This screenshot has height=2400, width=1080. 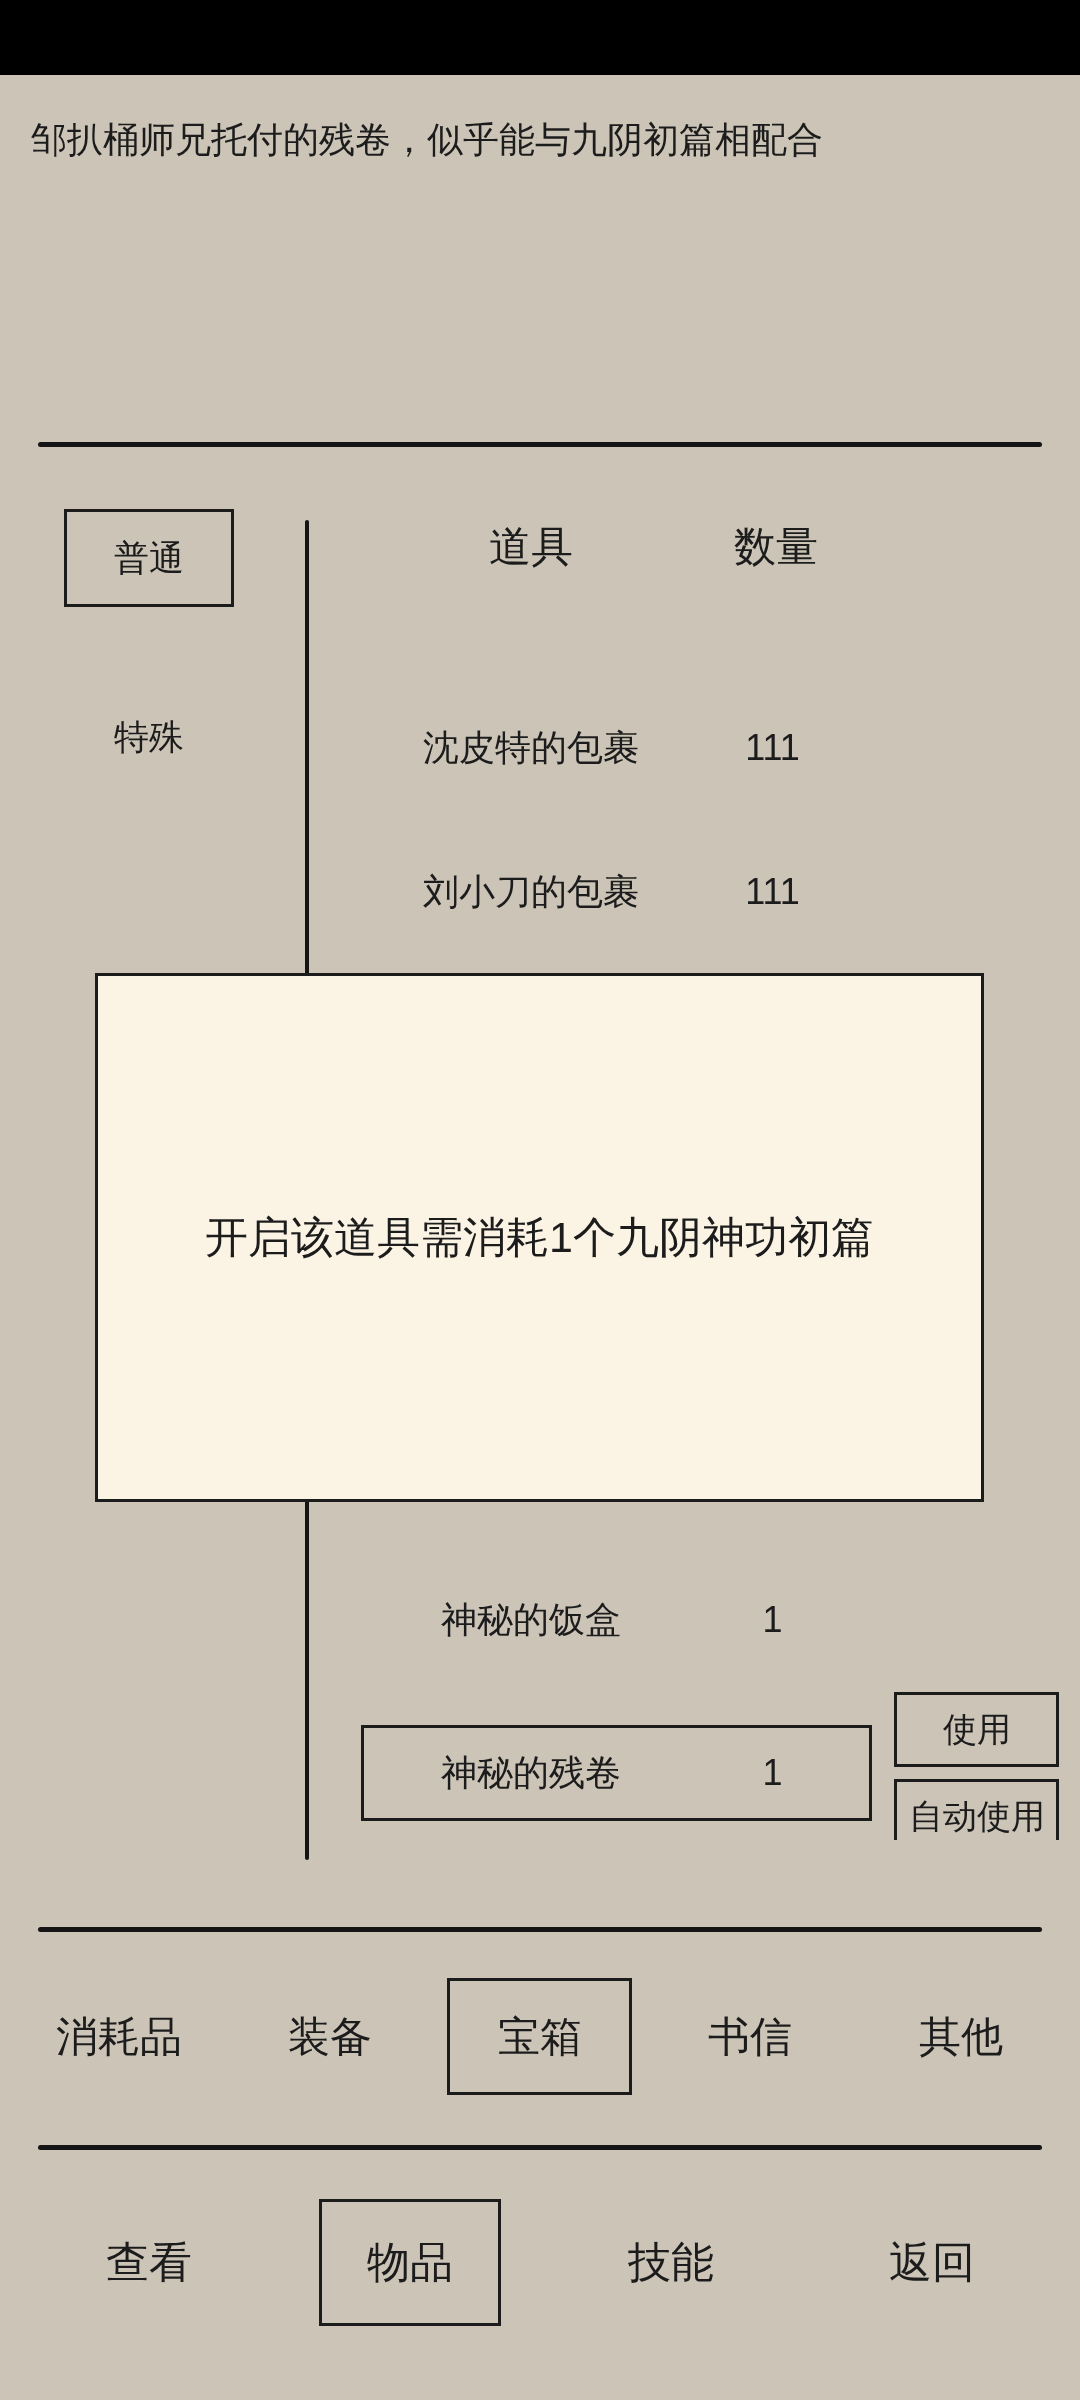 I want to click on action-button: 使用, so click(x=976, y=1729).